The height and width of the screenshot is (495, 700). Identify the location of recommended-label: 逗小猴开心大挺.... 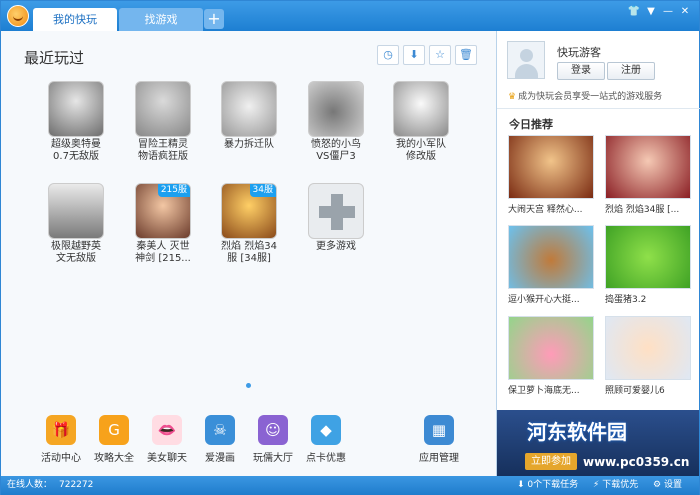
(544, 300).